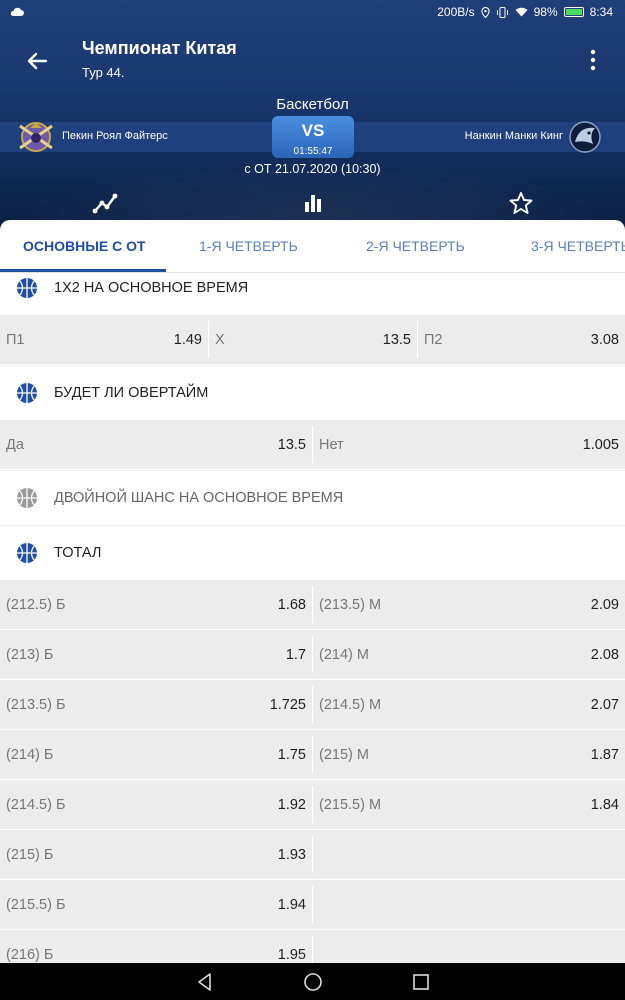  Describe the element at coordinates (156, 946) in the screenshot. I see `odds-cell-over: (216) Б 1.95` at that location.